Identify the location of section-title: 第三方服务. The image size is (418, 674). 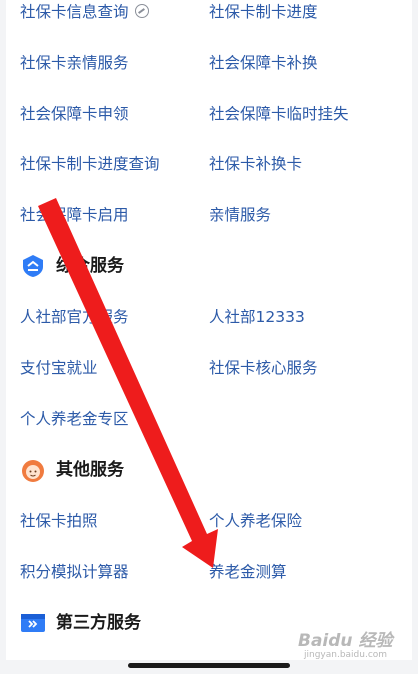
(98, 623).